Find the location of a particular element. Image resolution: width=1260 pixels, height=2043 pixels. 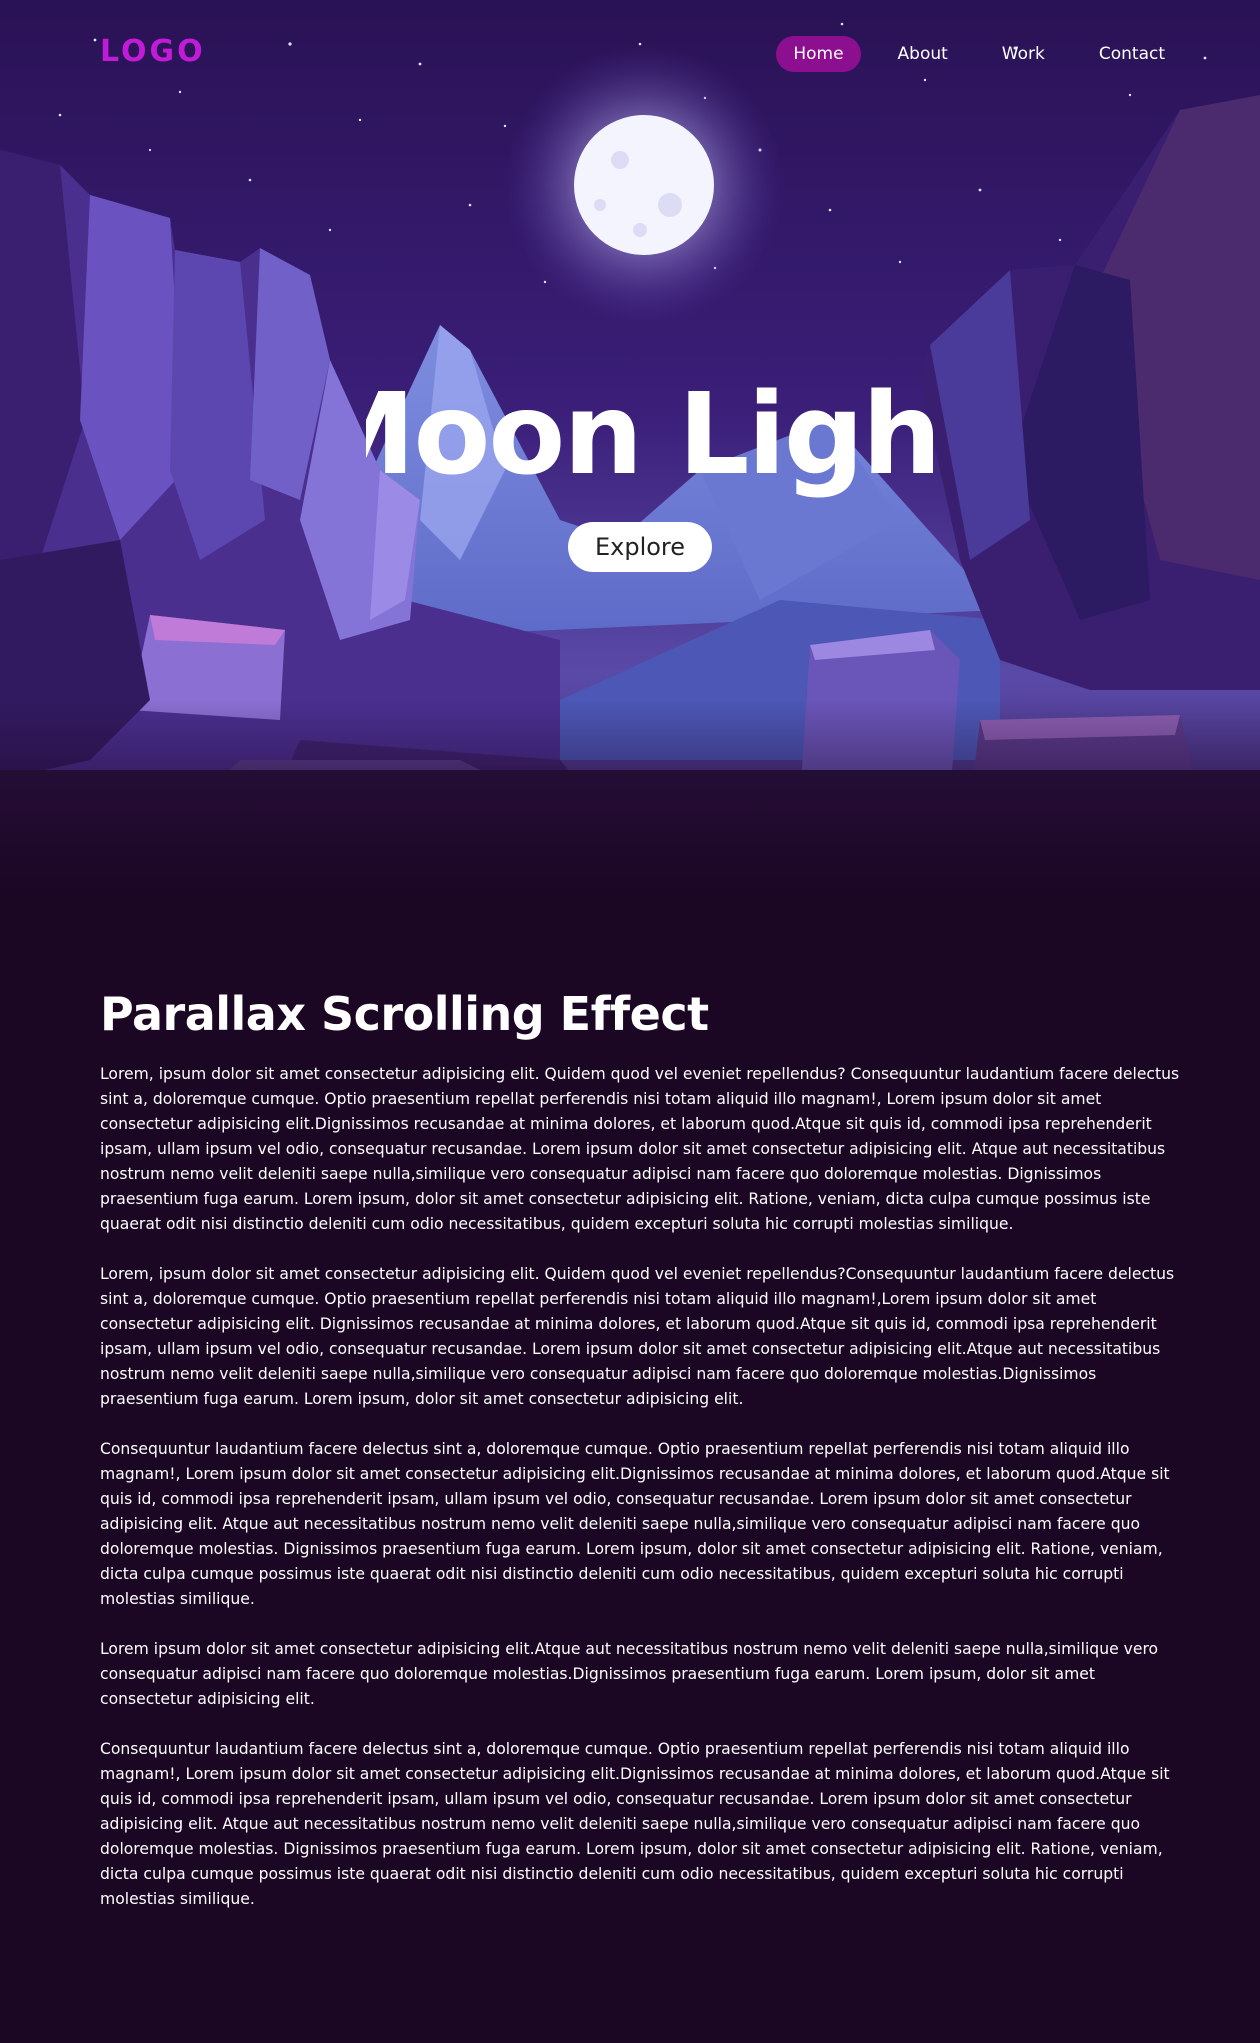

nav-link-about: About is located at coordinates (923, 54).